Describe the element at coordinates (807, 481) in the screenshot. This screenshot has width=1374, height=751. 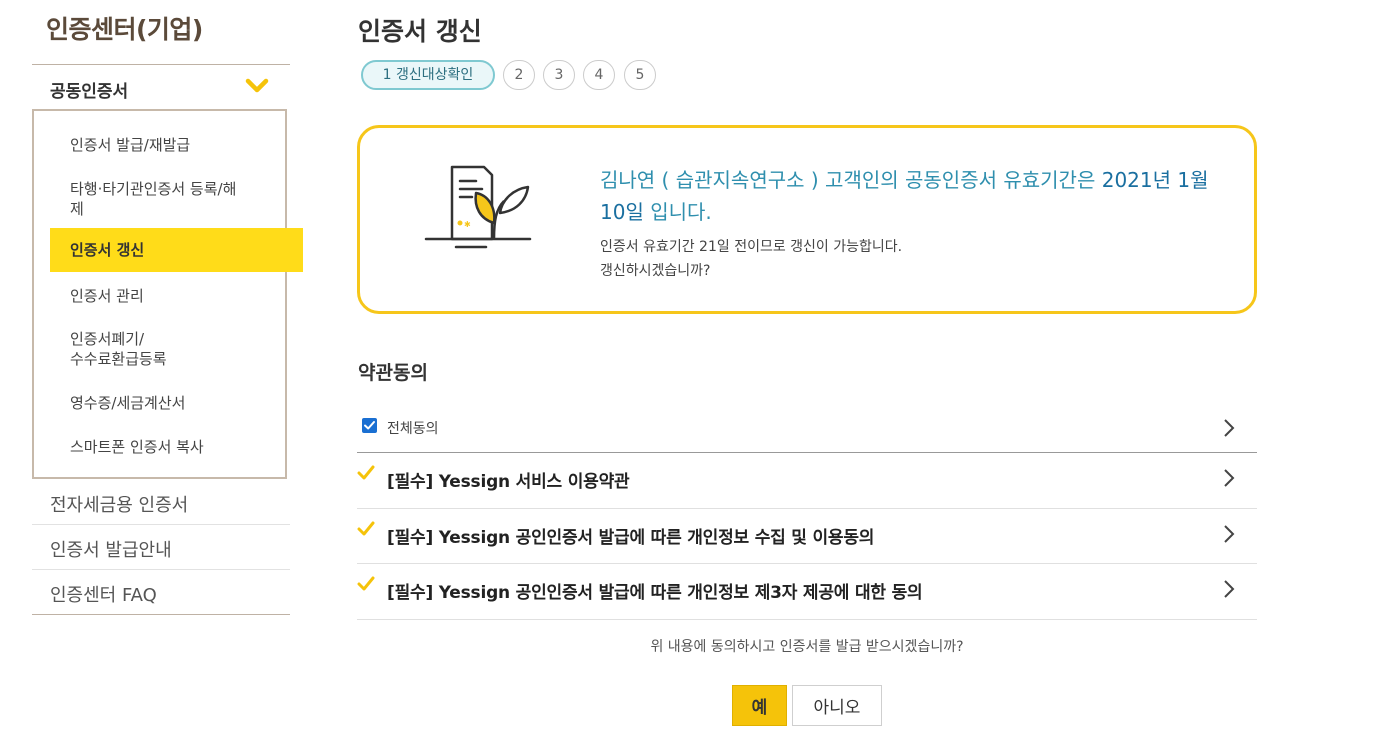
I see `term-row-service: [필수] Yessign 서비스 이용약관` at that location.